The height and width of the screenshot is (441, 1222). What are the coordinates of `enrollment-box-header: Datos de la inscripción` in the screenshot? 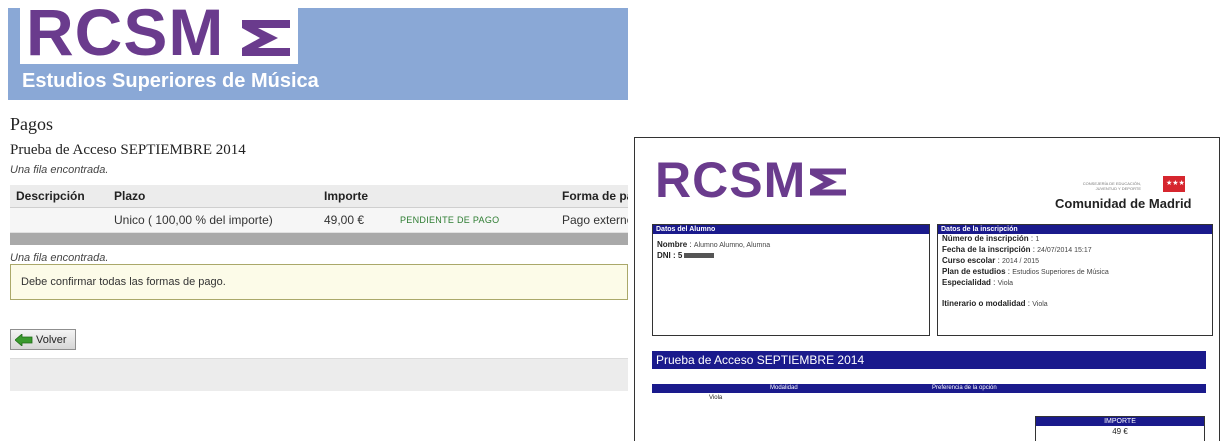 It's located at (1075, 229).